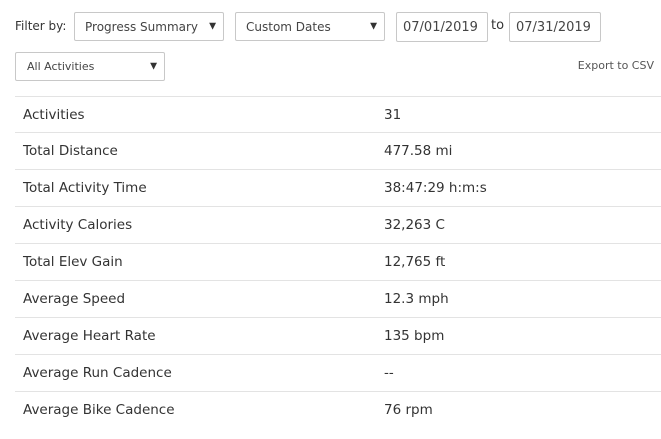  What do you see at coordinates (338, 225) in the screenshot?
I see `table-row: Activity Calories 32,263 C` at bounding box center [338, 225].